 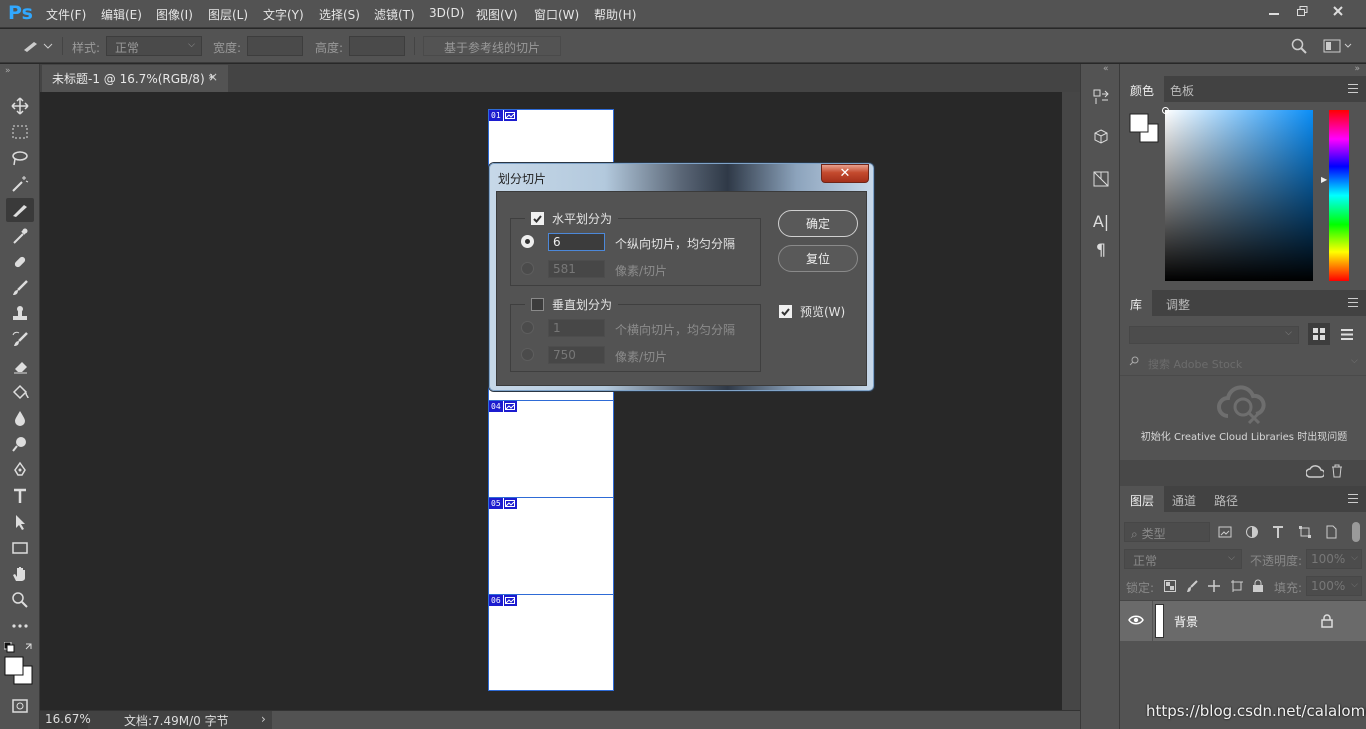 What do you see at coordinates (213, 77) in the screenshot?
I see `tab-close-icon: ×` at bounding box center [213, 77].